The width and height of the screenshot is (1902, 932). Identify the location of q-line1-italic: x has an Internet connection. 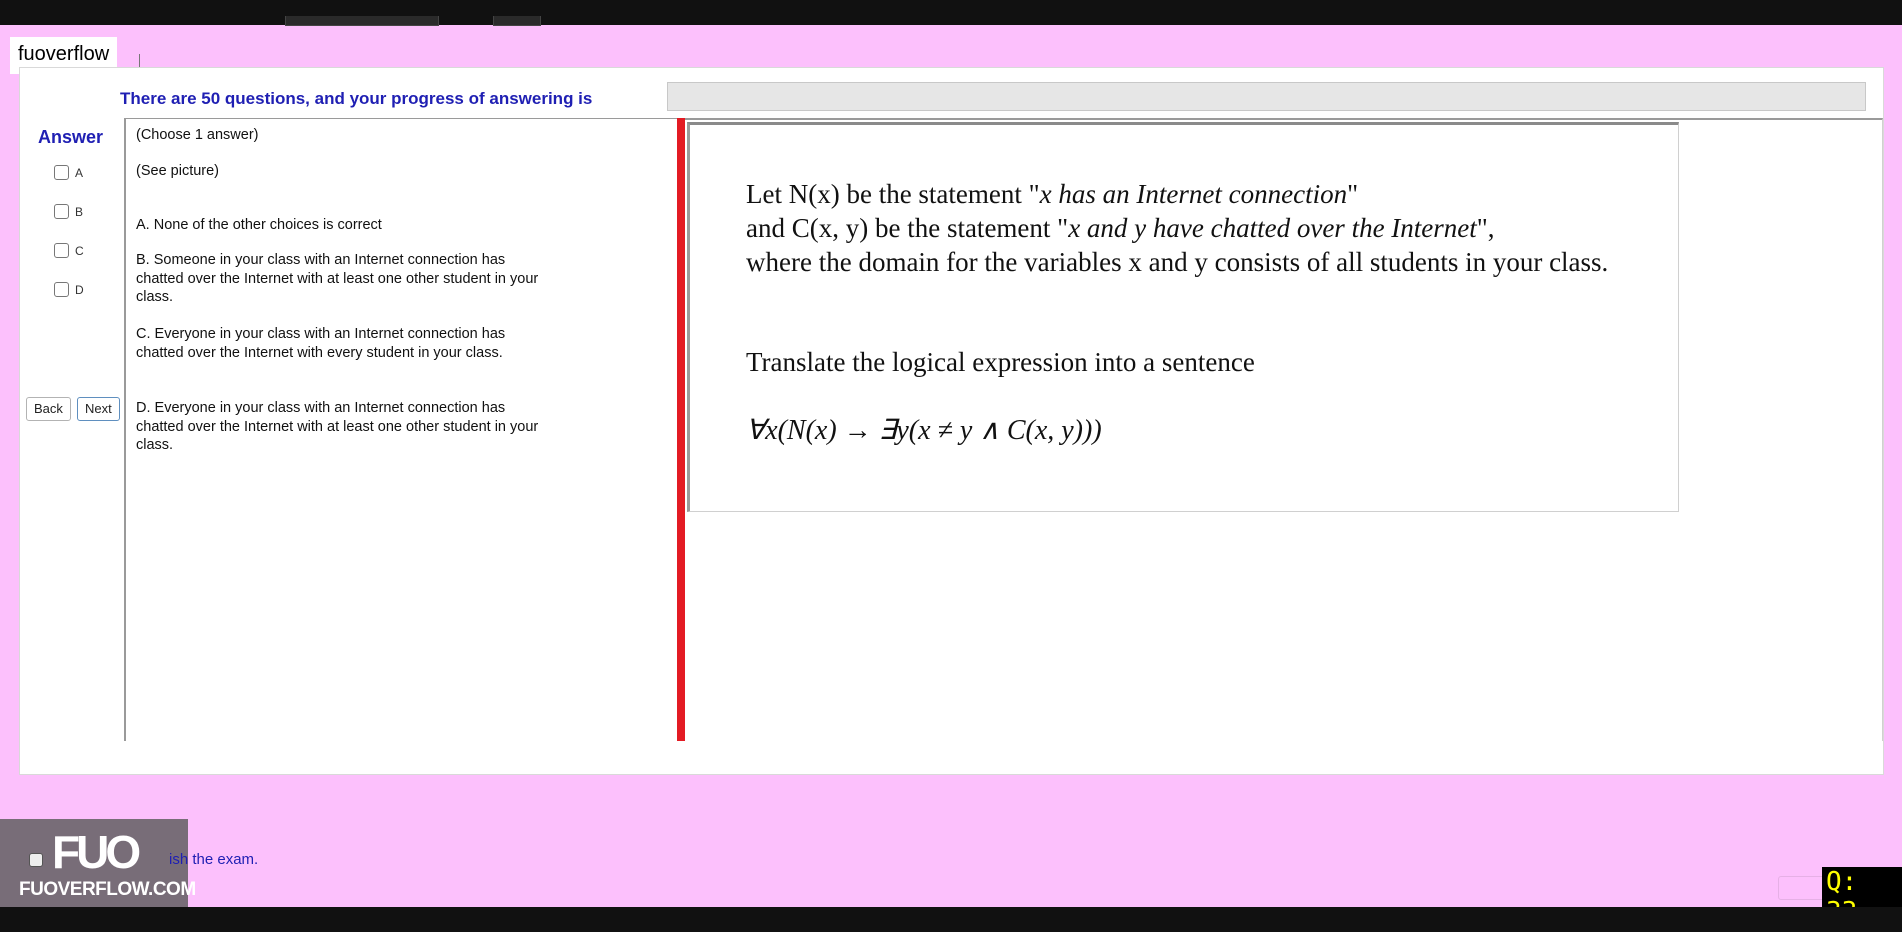
(1193, 194).